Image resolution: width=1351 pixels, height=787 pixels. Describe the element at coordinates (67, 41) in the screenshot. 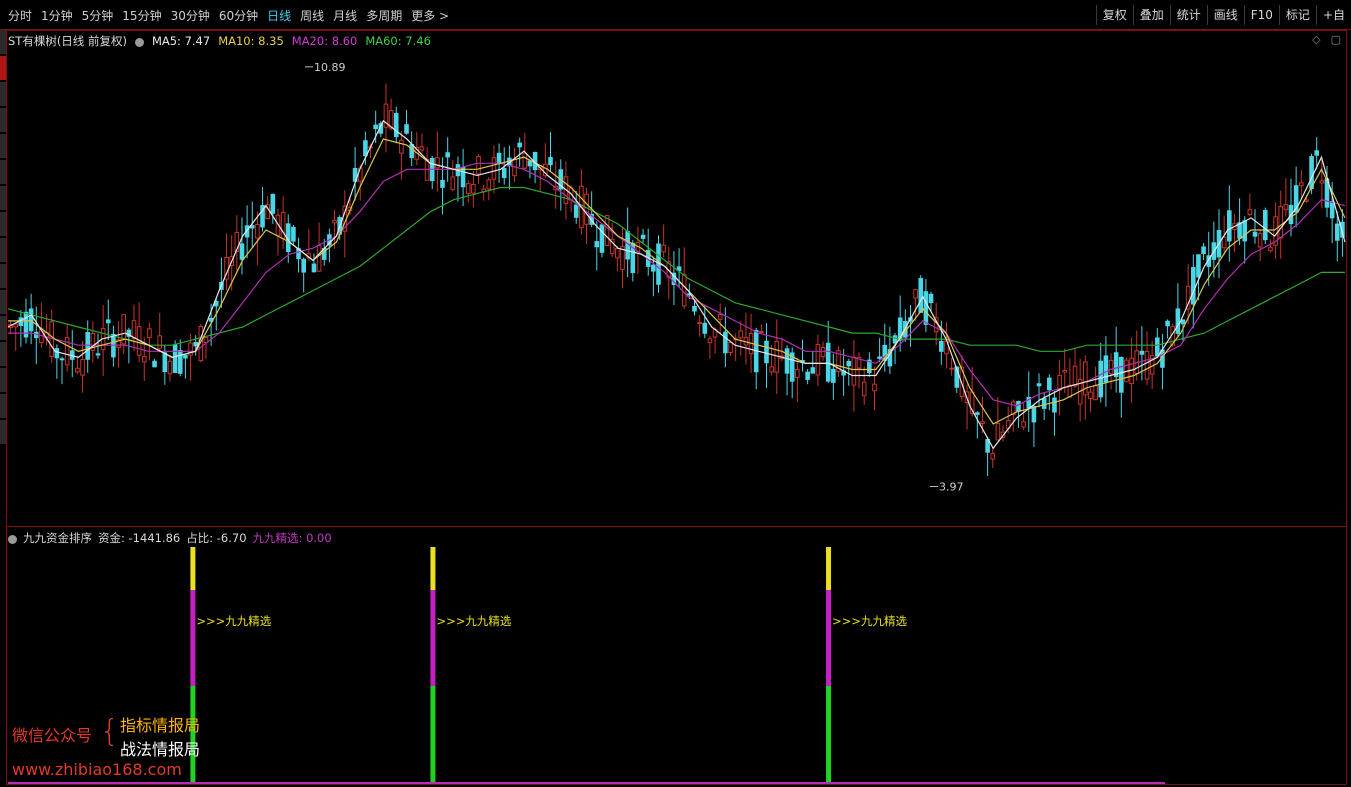

I see `stock-title: ST有棵树(日线 前复权)` at that location.